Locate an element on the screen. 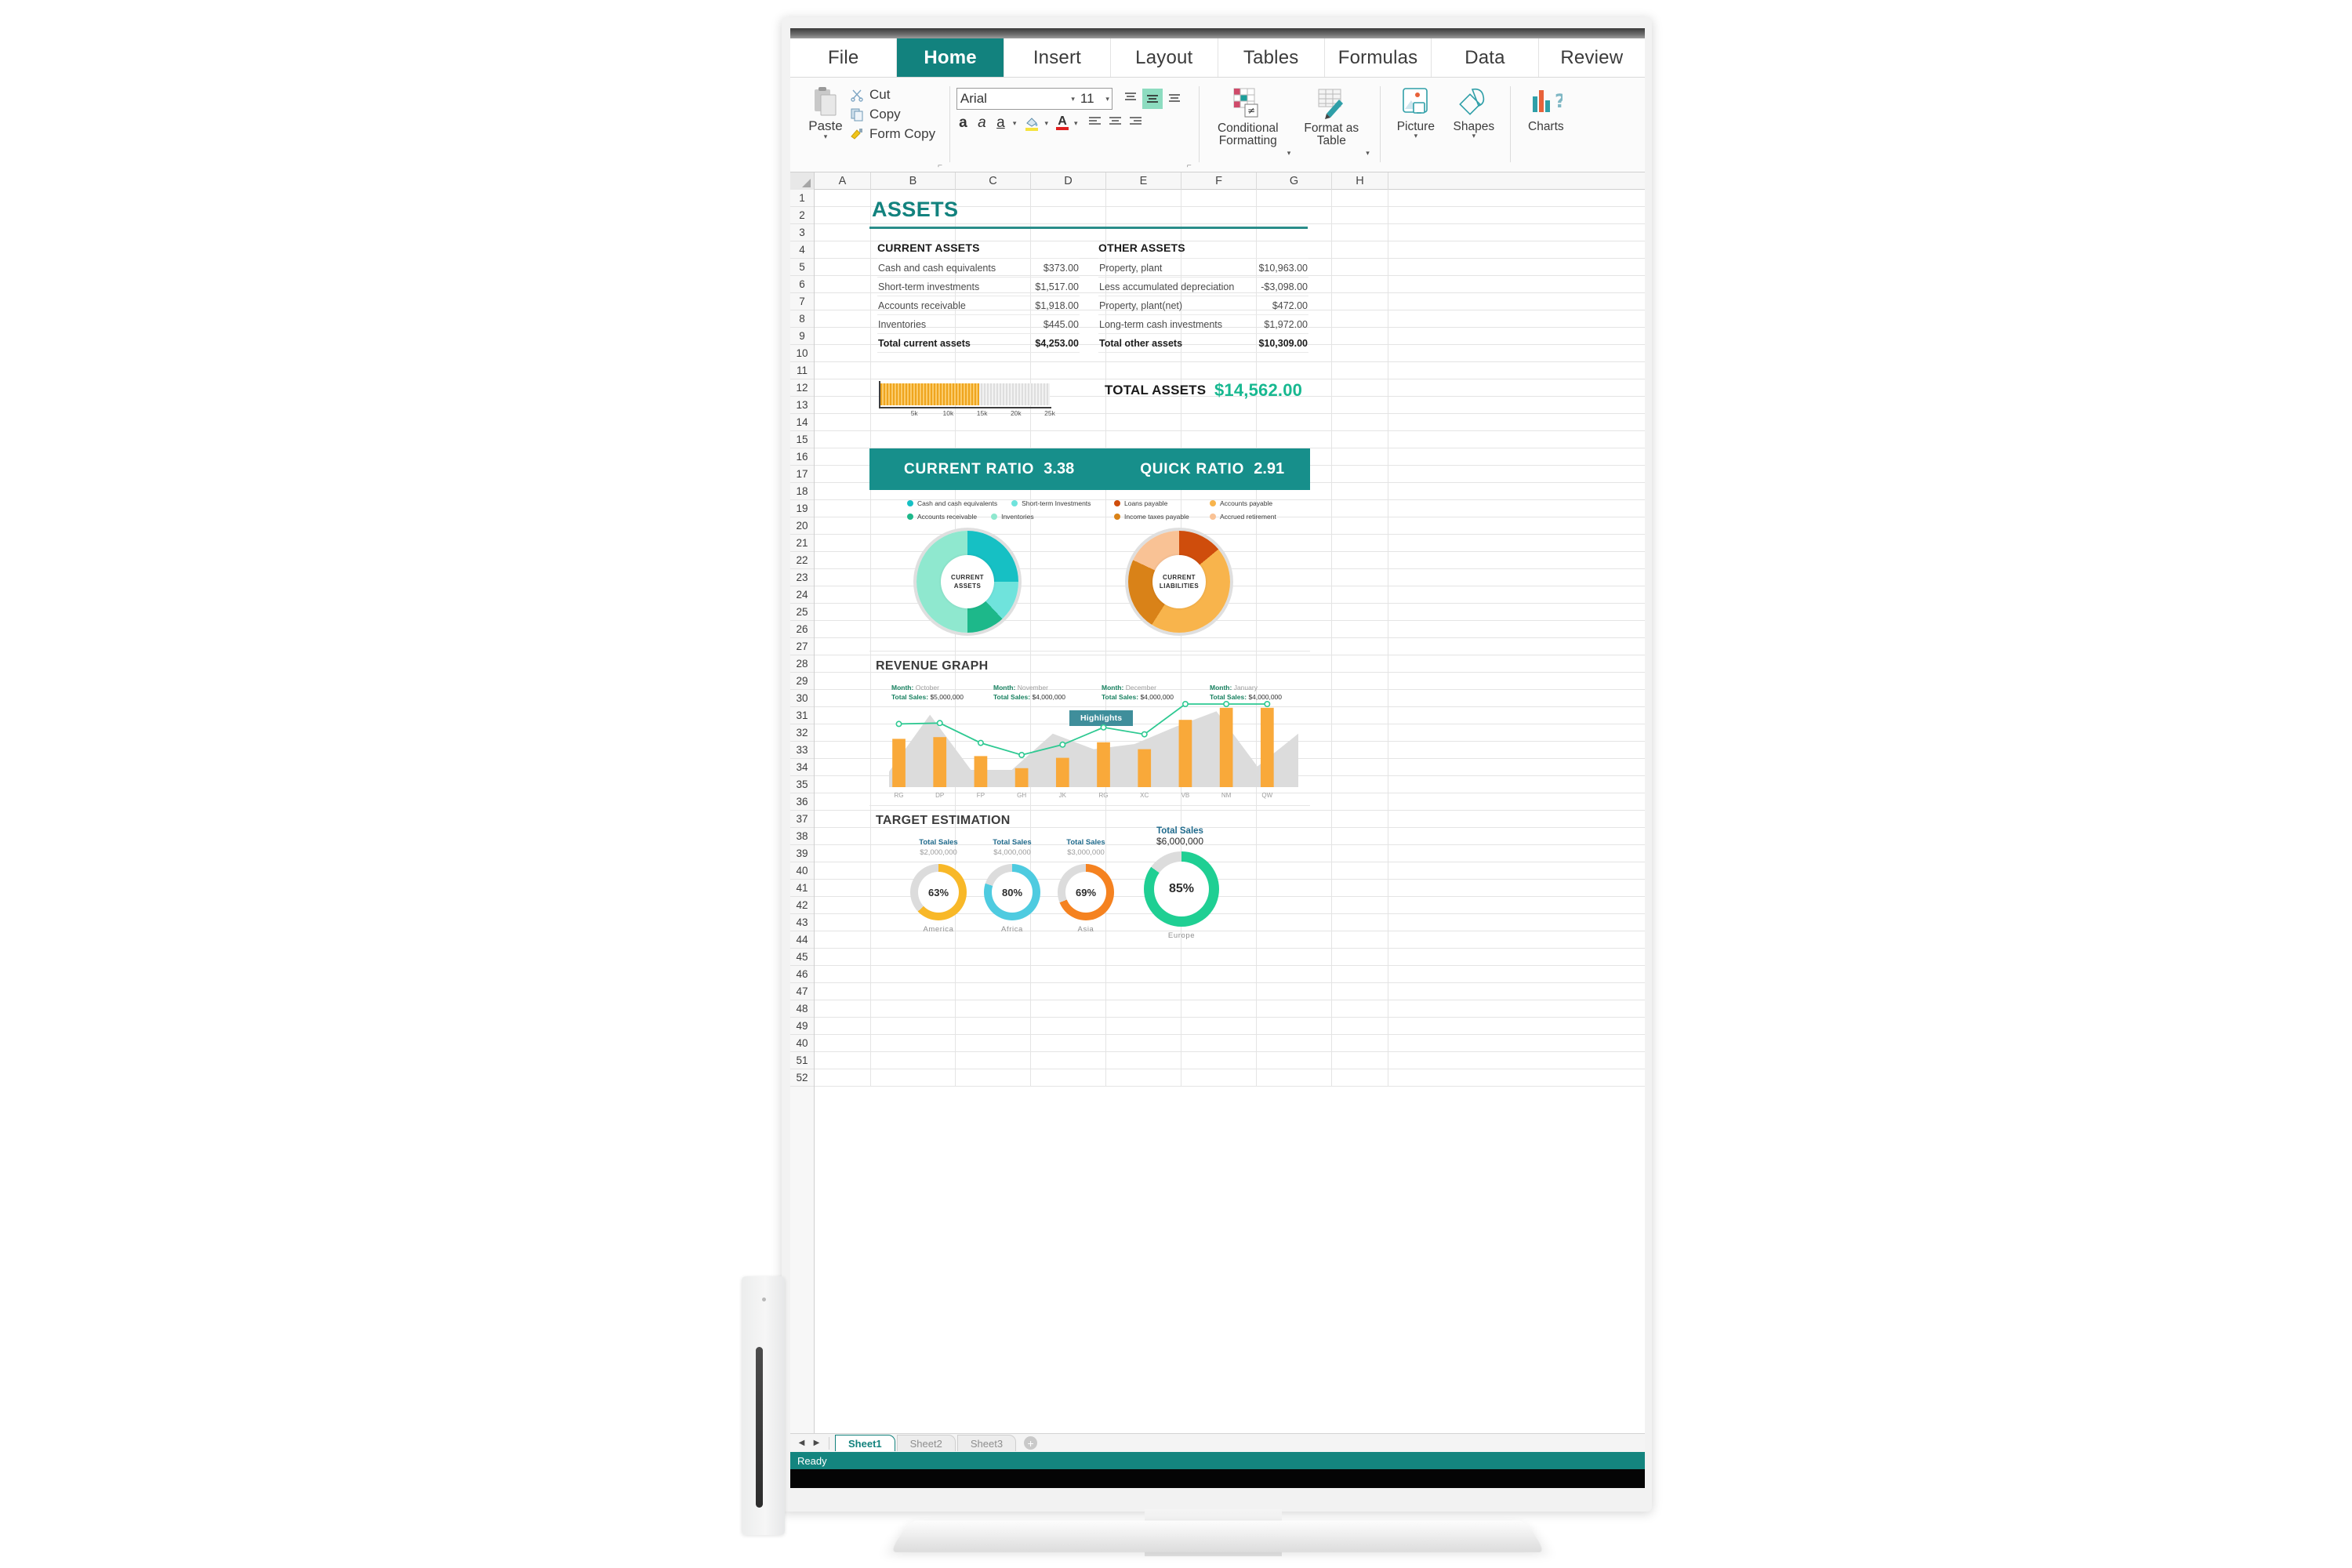  row-header-51: 51 is located at coordinates (802, 1060).